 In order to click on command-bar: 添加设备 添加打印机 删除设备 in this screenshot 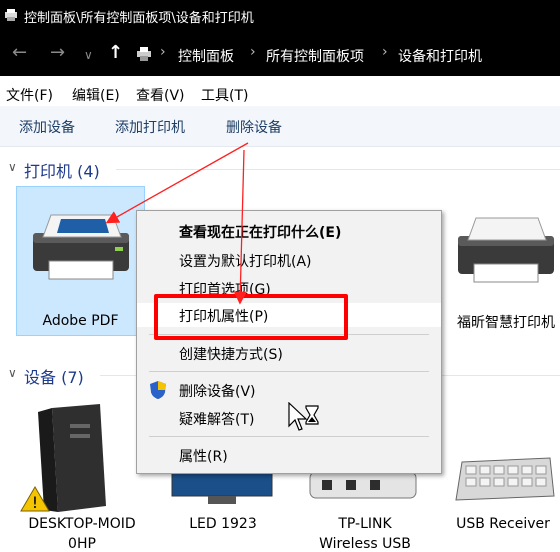, I will do `click(280, 126)`.